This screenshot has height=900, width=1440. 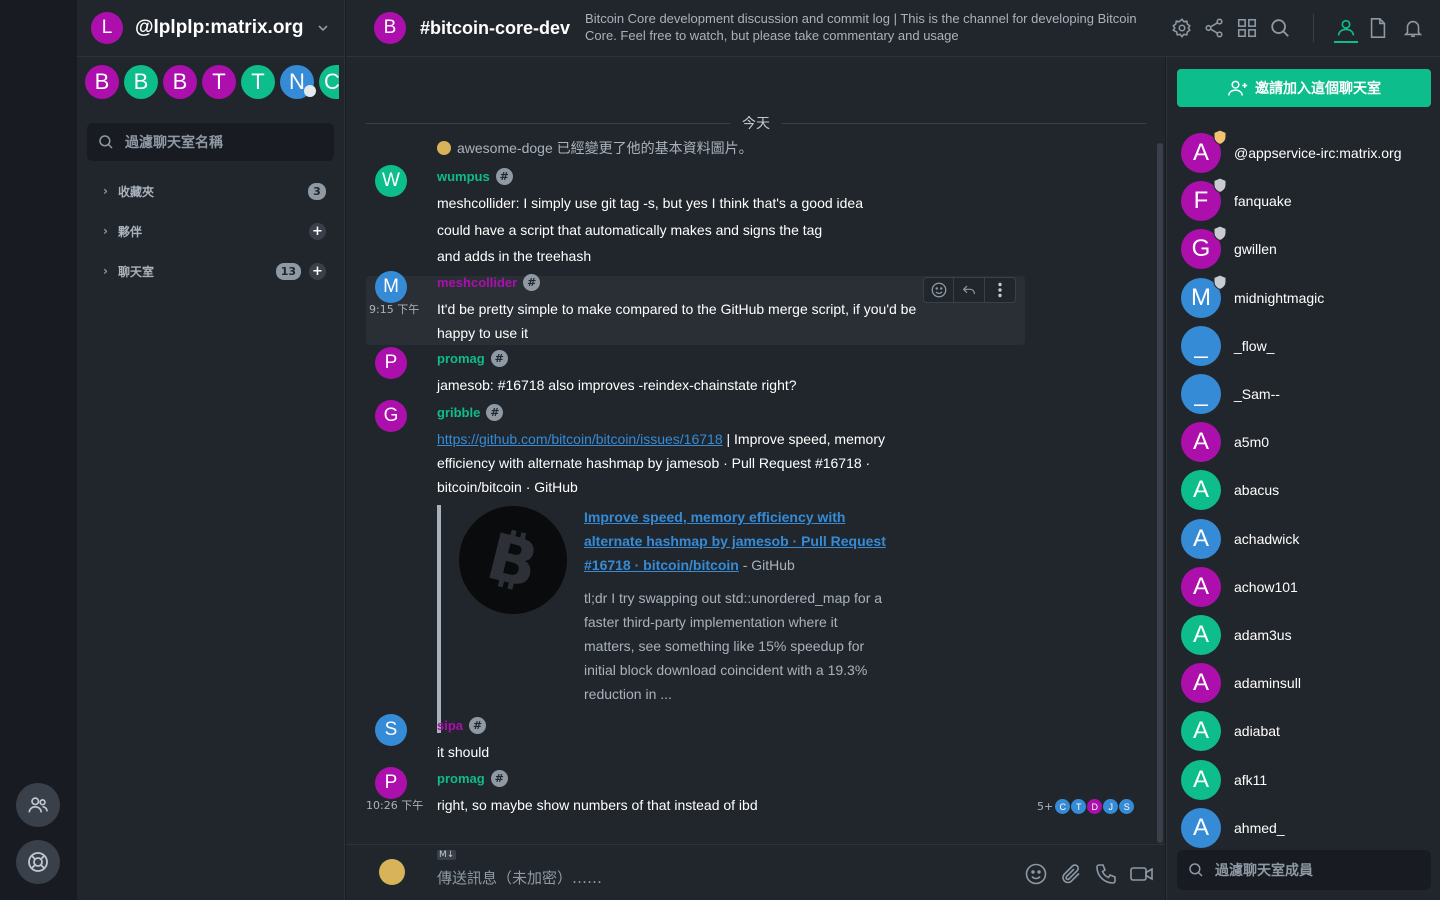 What do you see at coordinates (391, 287) in the screenshot?
I see `sender-avatar: M` at bounding box center [391, 287].